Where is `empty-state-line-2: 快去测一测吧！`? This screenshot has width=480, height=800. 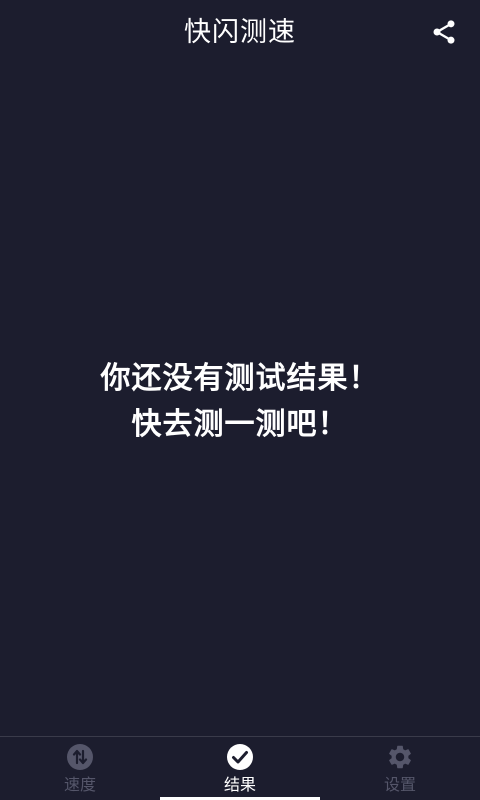
empty-state-line-2: 快去测一测吧！ is located at coordinates (240, 424).